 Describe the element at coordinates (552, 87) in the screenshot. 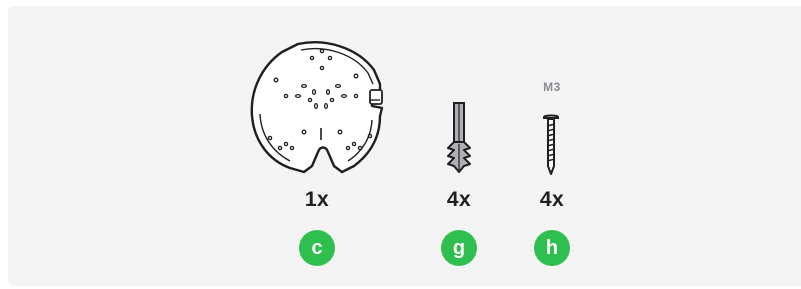

I see `screw-size-label: M3` at that location.